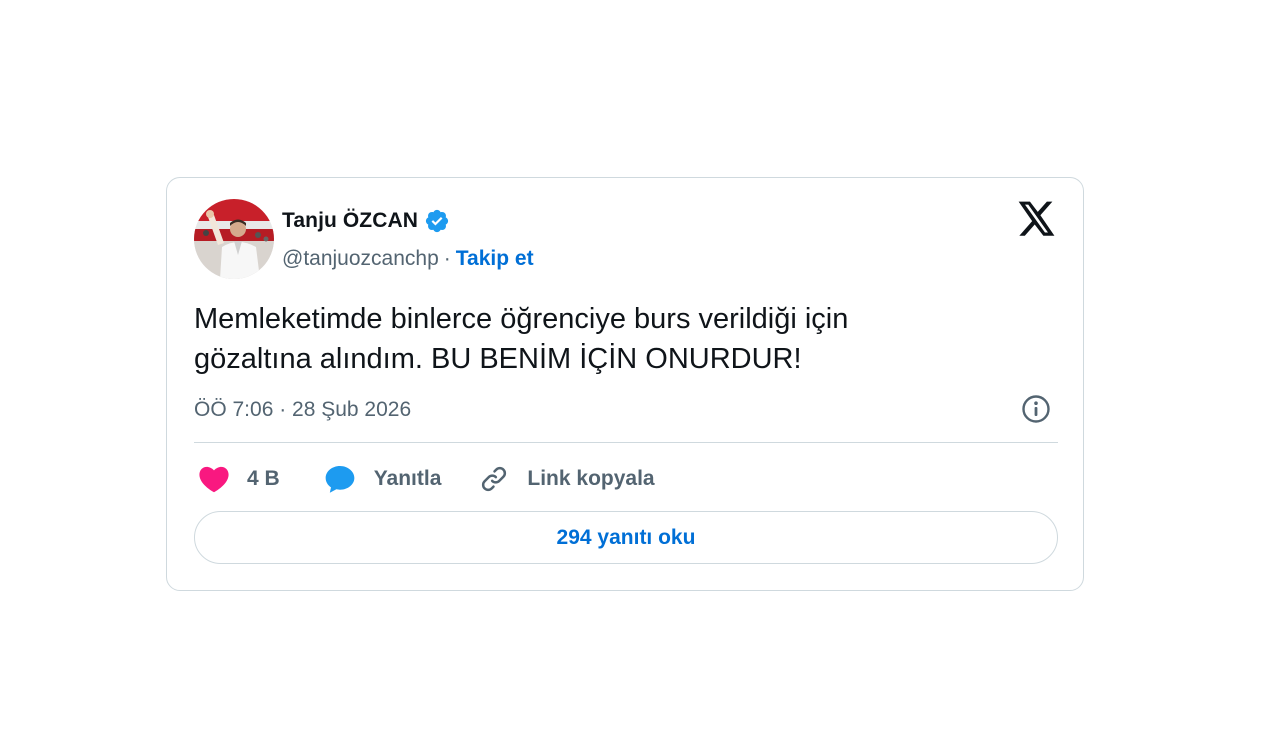 This screenshot has height=730, width=1280. I want to click on avatar-photo, so click(234, 239).